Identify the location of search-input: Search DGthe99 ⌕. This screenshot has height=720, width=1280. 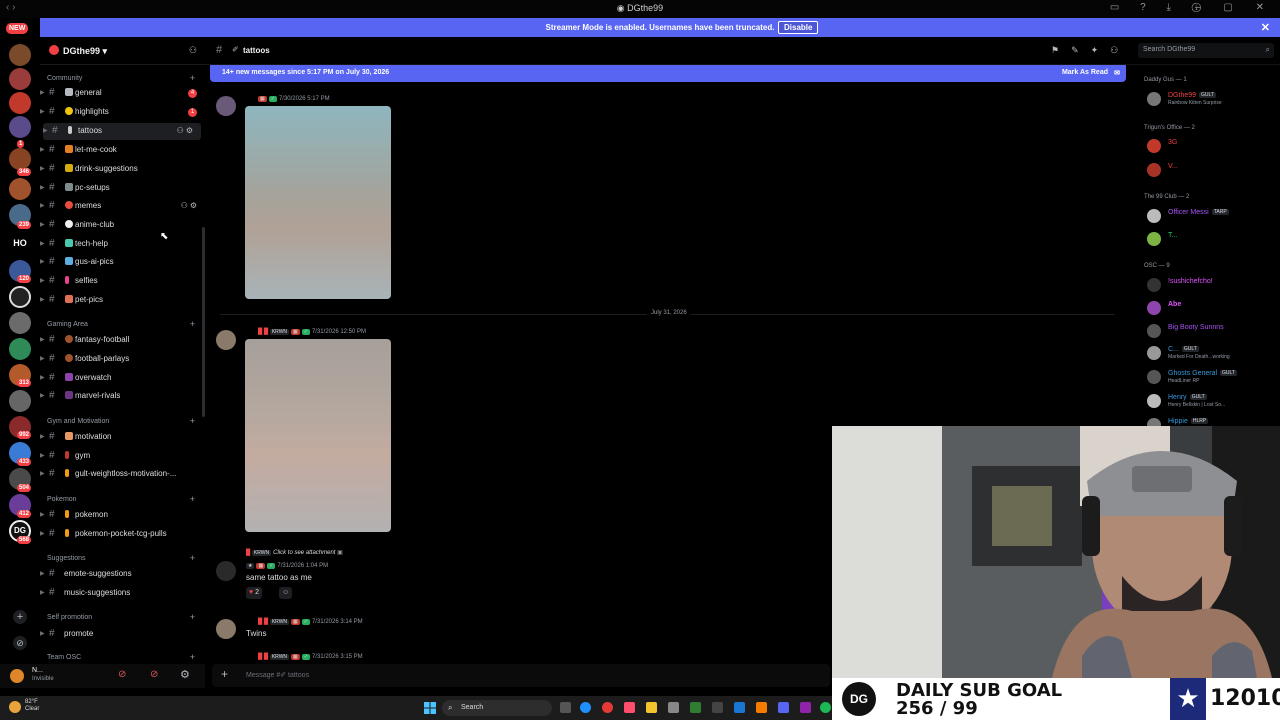
(1206, 50).